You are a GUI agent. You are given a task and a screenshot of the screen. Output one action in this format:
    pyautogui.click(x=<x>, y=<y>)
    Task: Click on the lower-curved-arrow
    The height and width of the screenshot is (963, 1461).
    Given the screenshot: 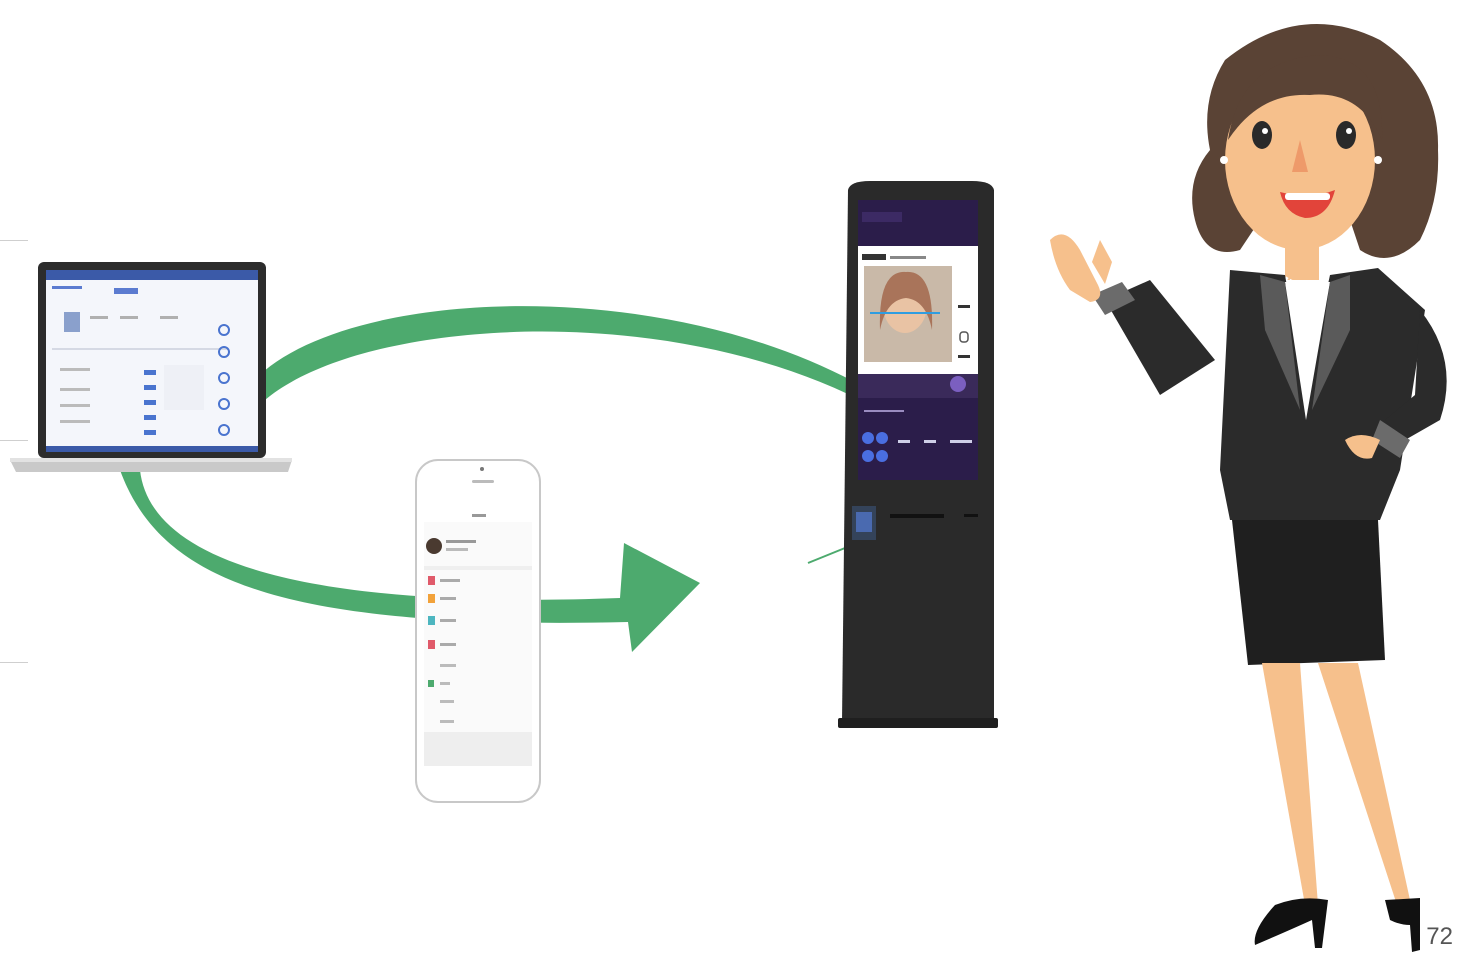 What is the action you would take?
    pyautogui.click(x=410, y=561)
    